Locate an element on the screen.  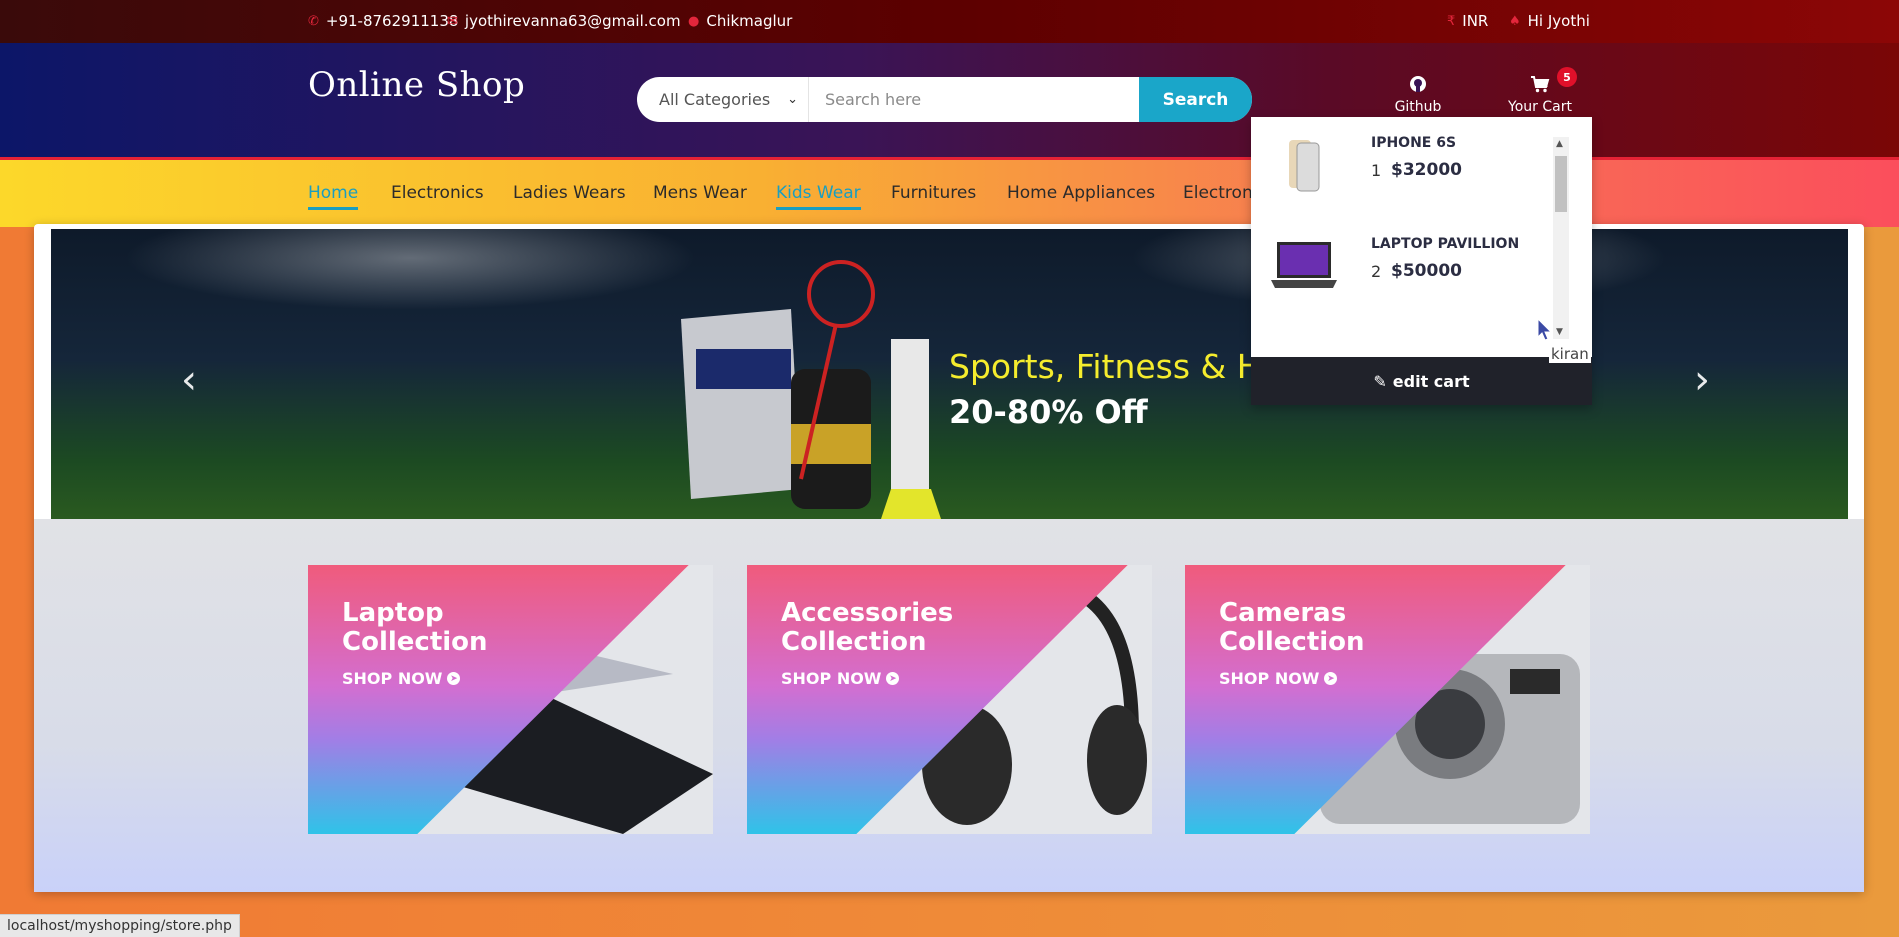
location-contact: ● Chikmaglur is located at coordinates (740, 21).